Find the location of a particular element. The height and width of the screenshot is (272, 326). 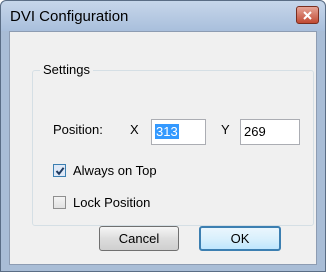

y-position-value: 269 is located at coordinates (255, 131).